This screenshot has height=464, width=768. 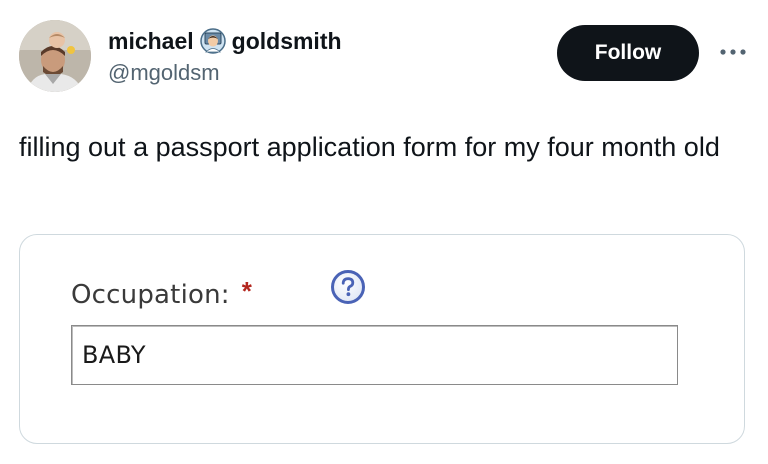 I want to click on avatar, so click(x=55, y=56).